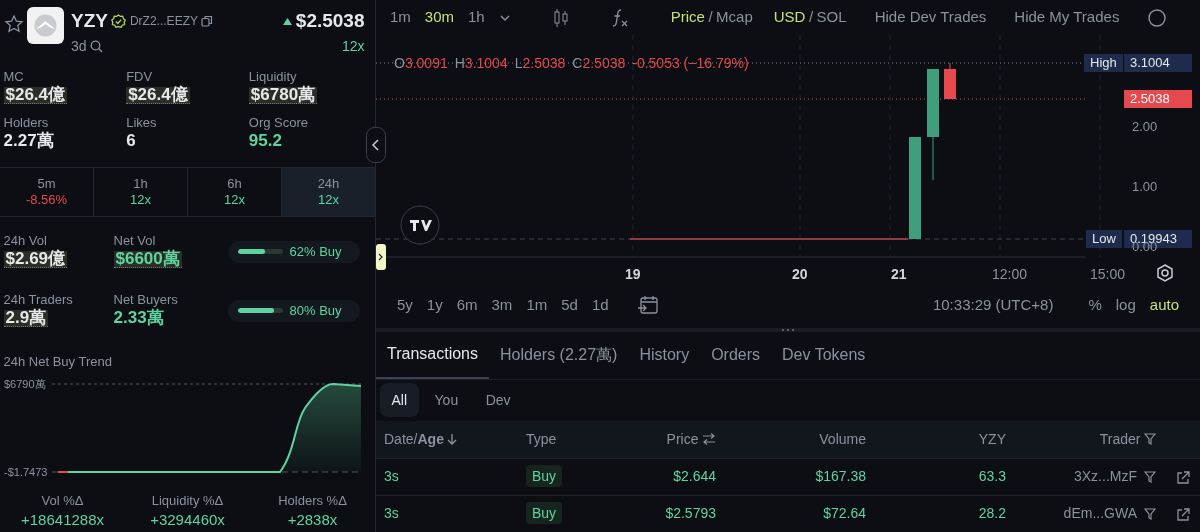 This screenshot has width=1200, height=532. I want to click on range-button: 6m, so click(467, 305).